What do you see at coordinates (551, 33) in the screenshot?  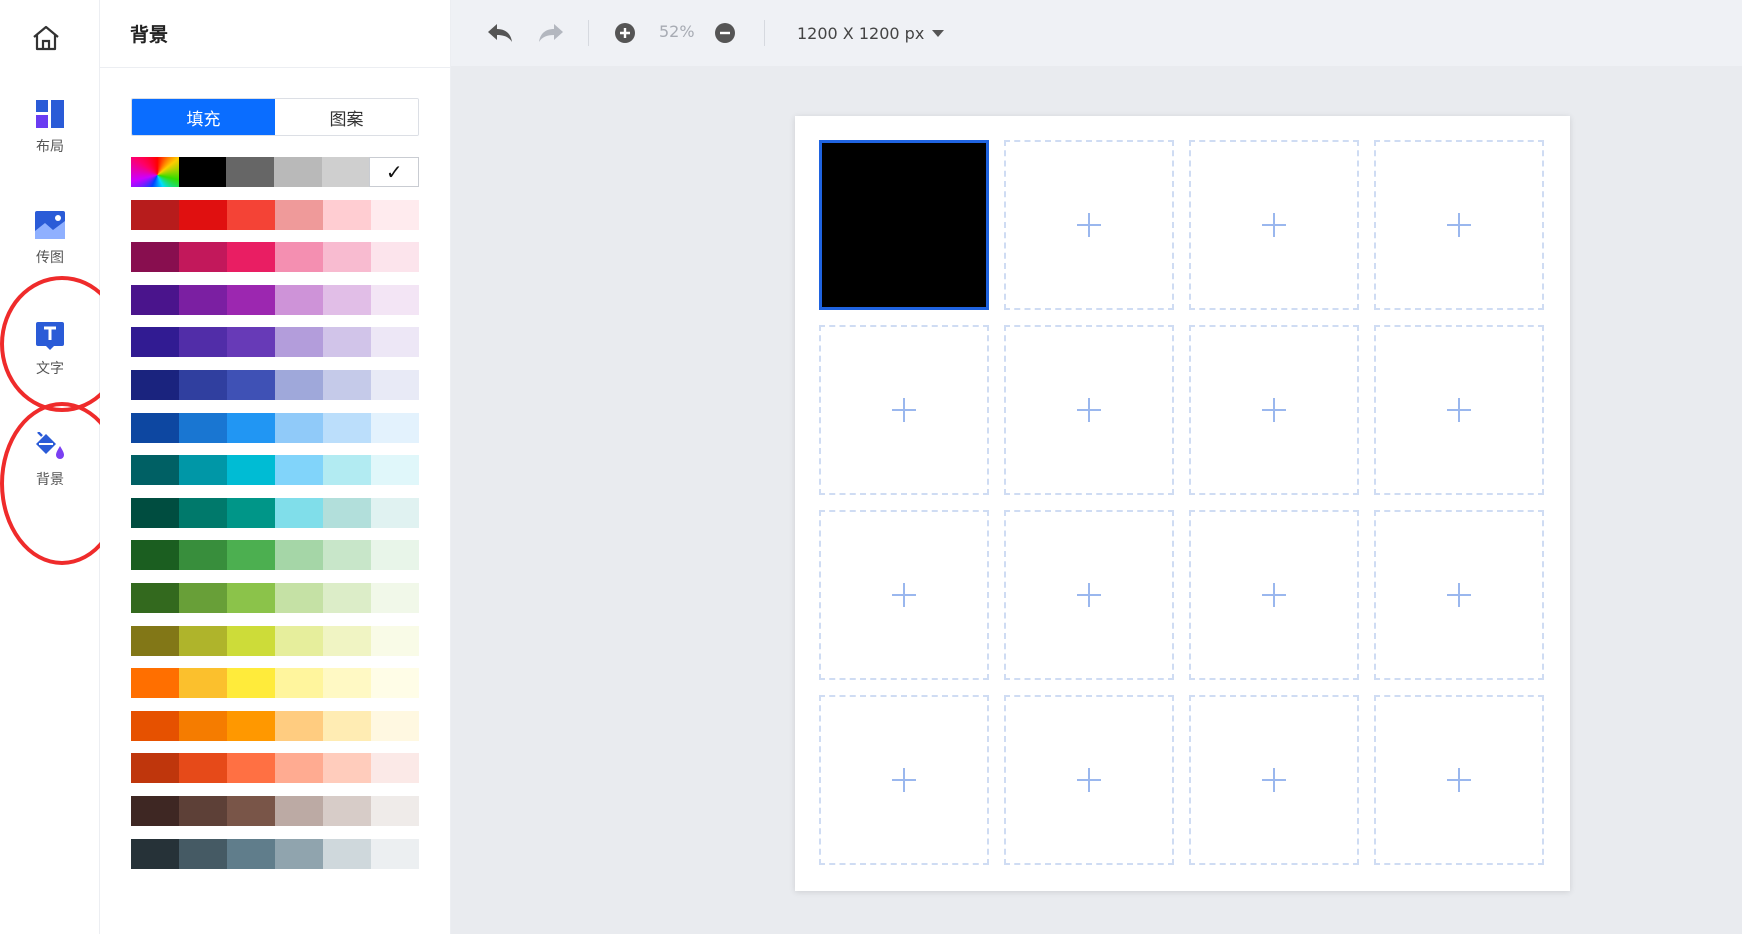 I see `redo-button` at bounding box center [551, 33].